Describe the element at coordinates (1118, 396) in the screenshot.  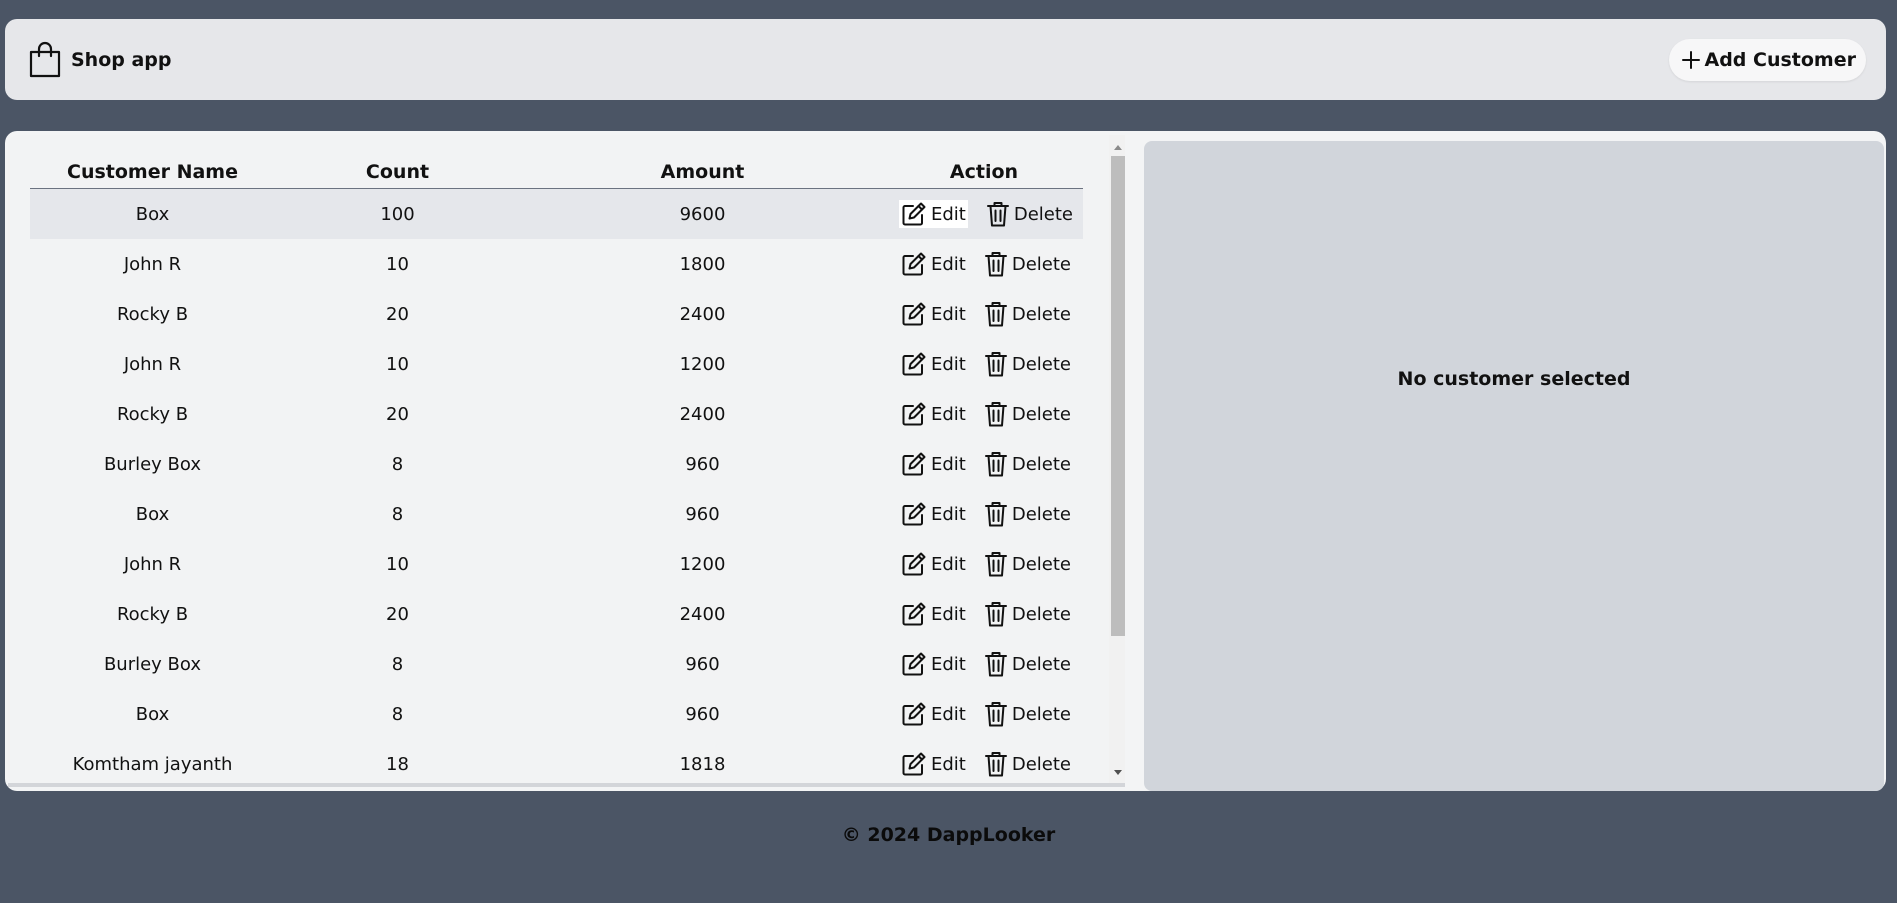
I see `scrollbar-thumb` at that location.